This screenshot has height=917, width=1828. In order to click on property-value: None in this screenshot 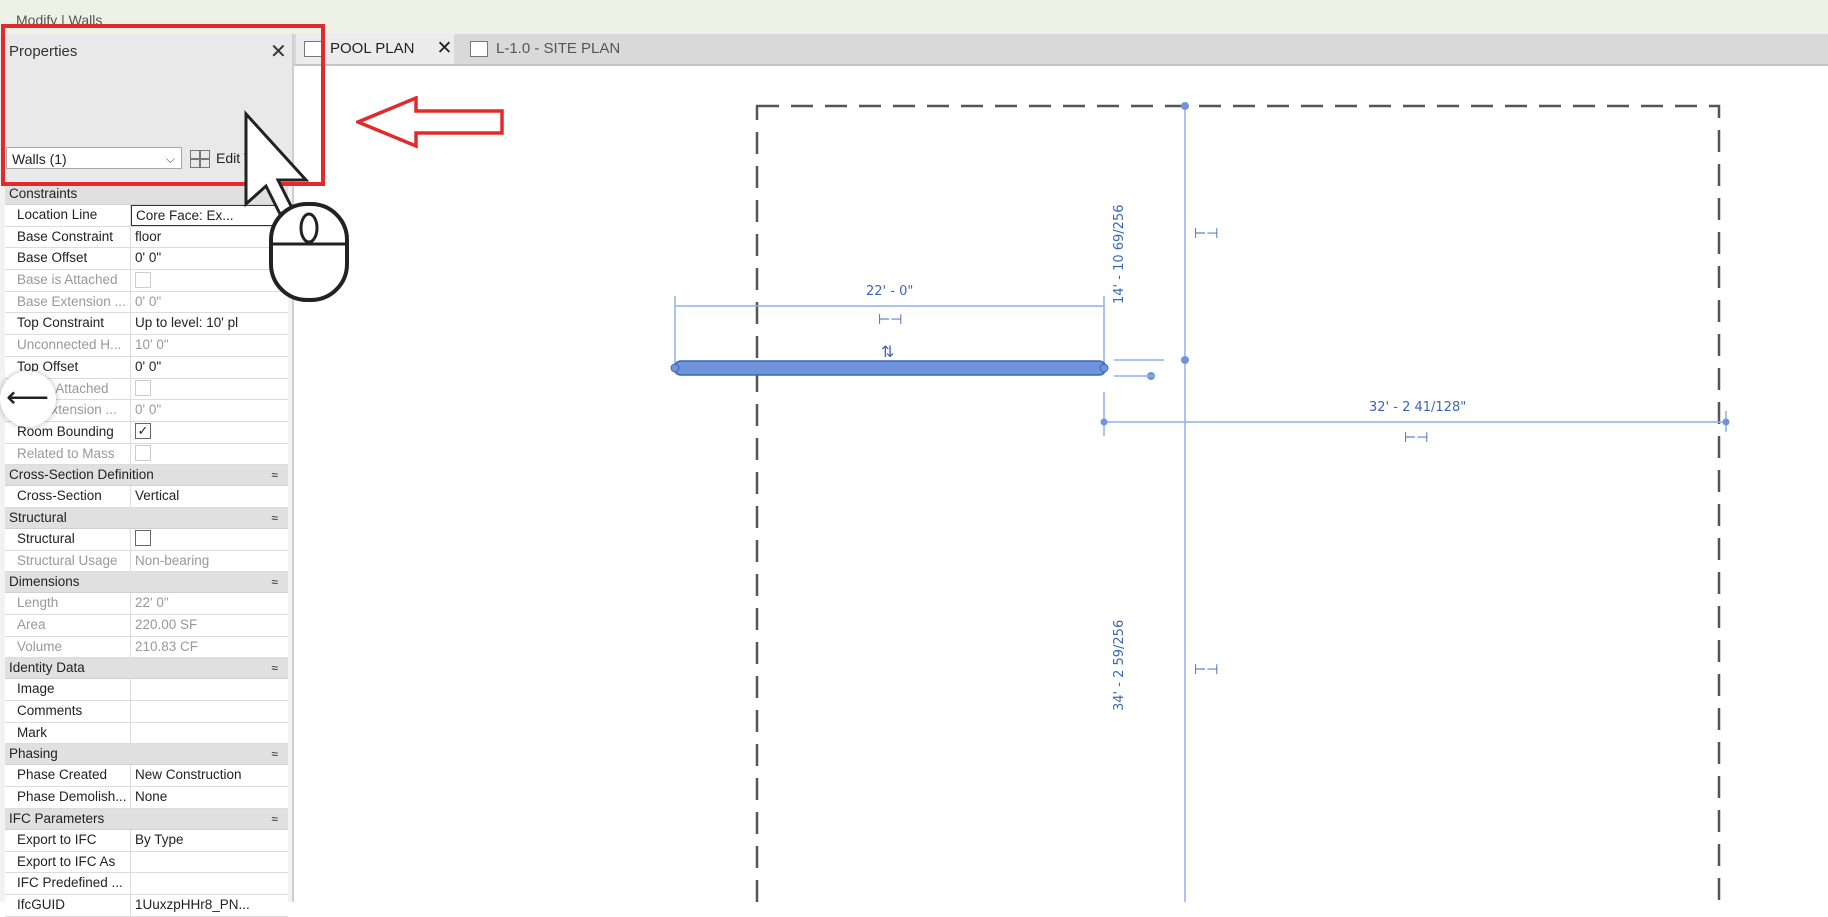, I will do `click(209, 797)`.